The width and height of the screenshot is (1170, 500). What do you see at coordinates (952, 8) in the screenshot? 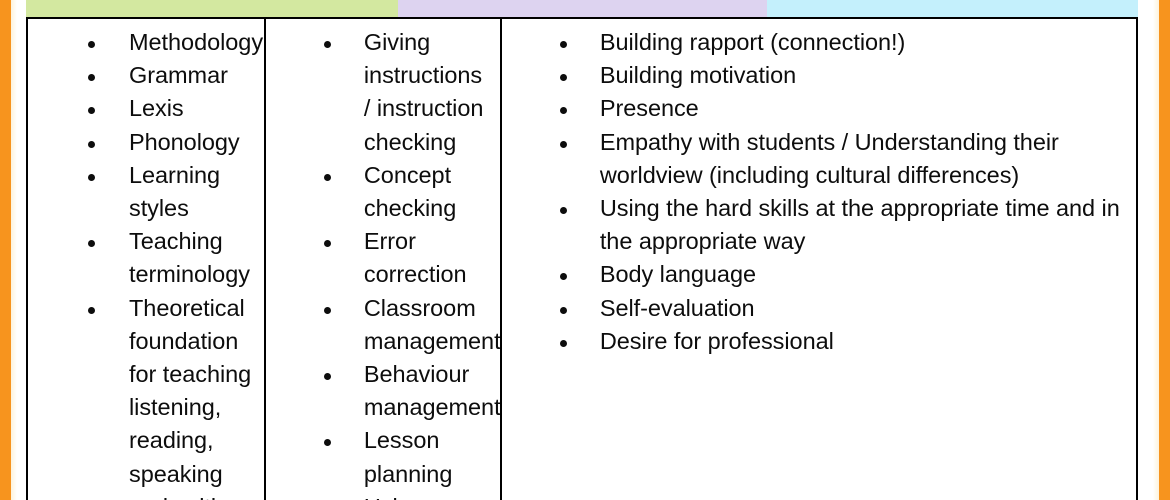
I see `table-header-cell-soft-skills` at bounding box center [952, 8].